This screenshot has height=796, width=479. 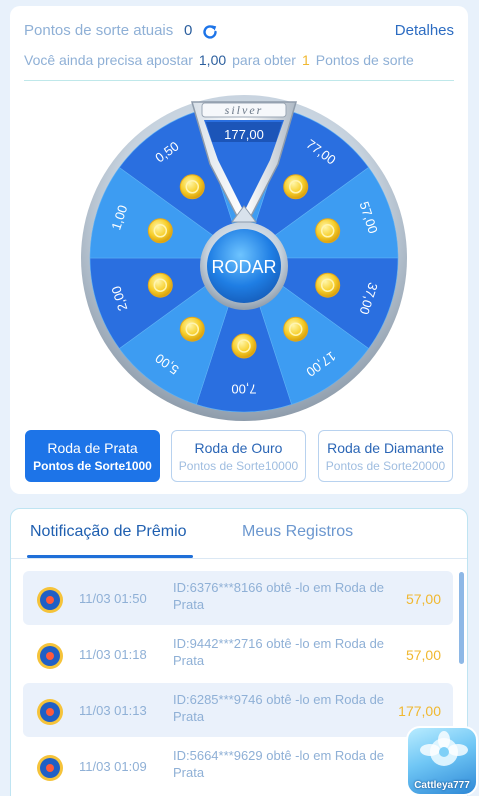 I want to click on record-time: 11/03 01:13, so click(x=113, y=710).